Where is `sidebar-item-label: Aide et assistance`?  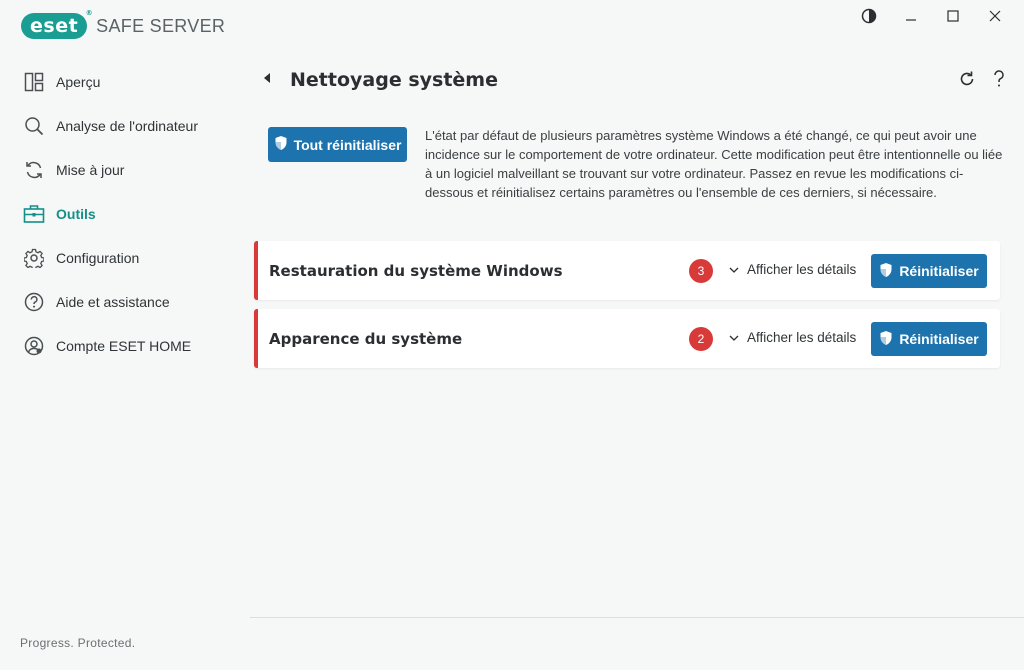
sidebar-item-label: Aide et assistance is located at coordinates (113, 302).